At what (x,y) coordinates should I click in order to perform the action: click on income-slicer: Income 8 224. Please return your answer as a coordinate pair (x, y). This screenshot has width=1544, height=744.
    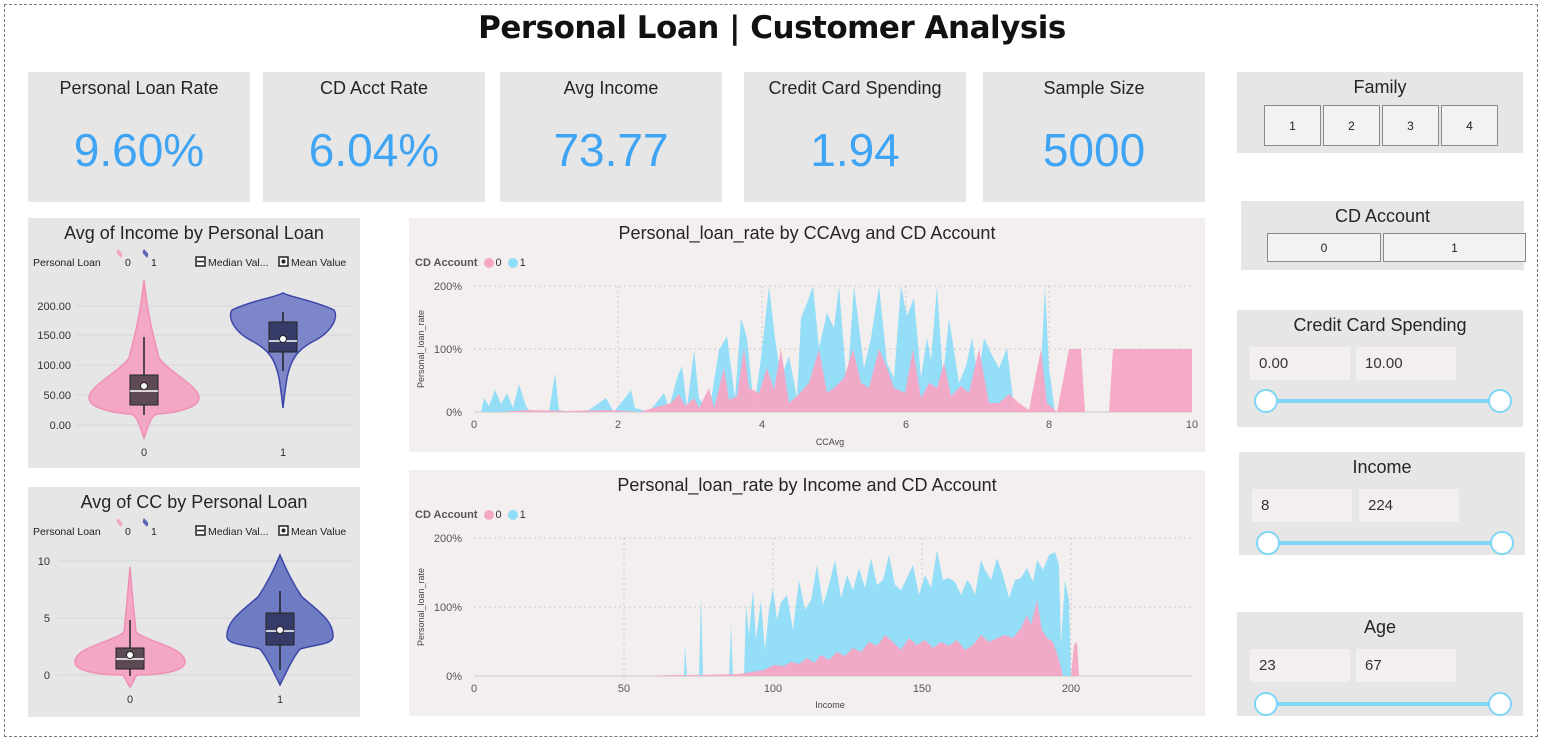
    Looking at the image, I should click on (1382, 503).